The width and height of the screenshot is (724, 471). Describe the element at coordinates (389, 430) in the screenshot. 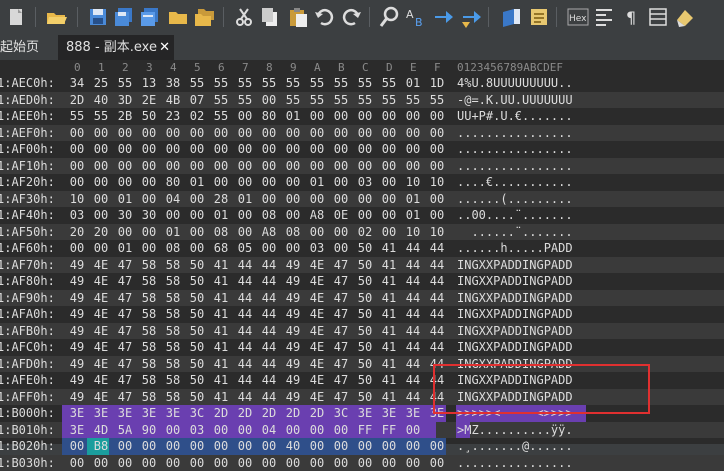

I see `hex-byte: FF` at that location.